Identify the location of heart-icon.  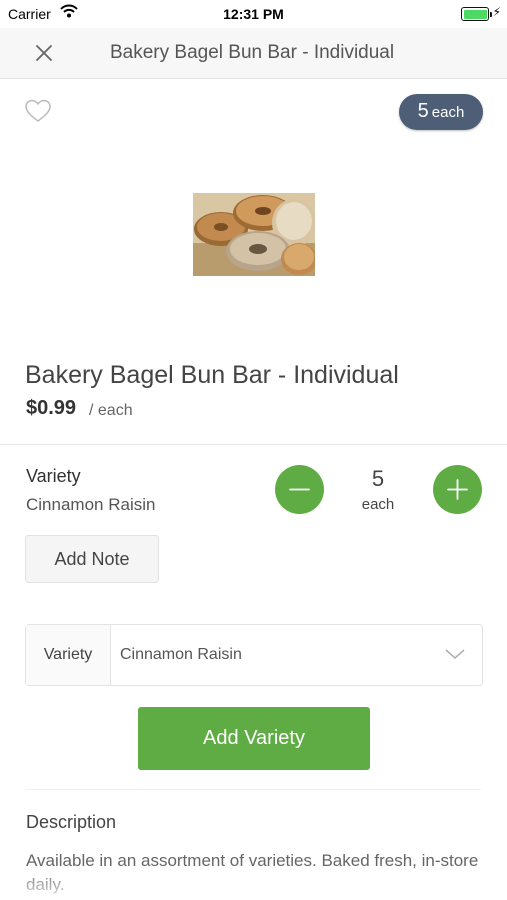
(38, 111).